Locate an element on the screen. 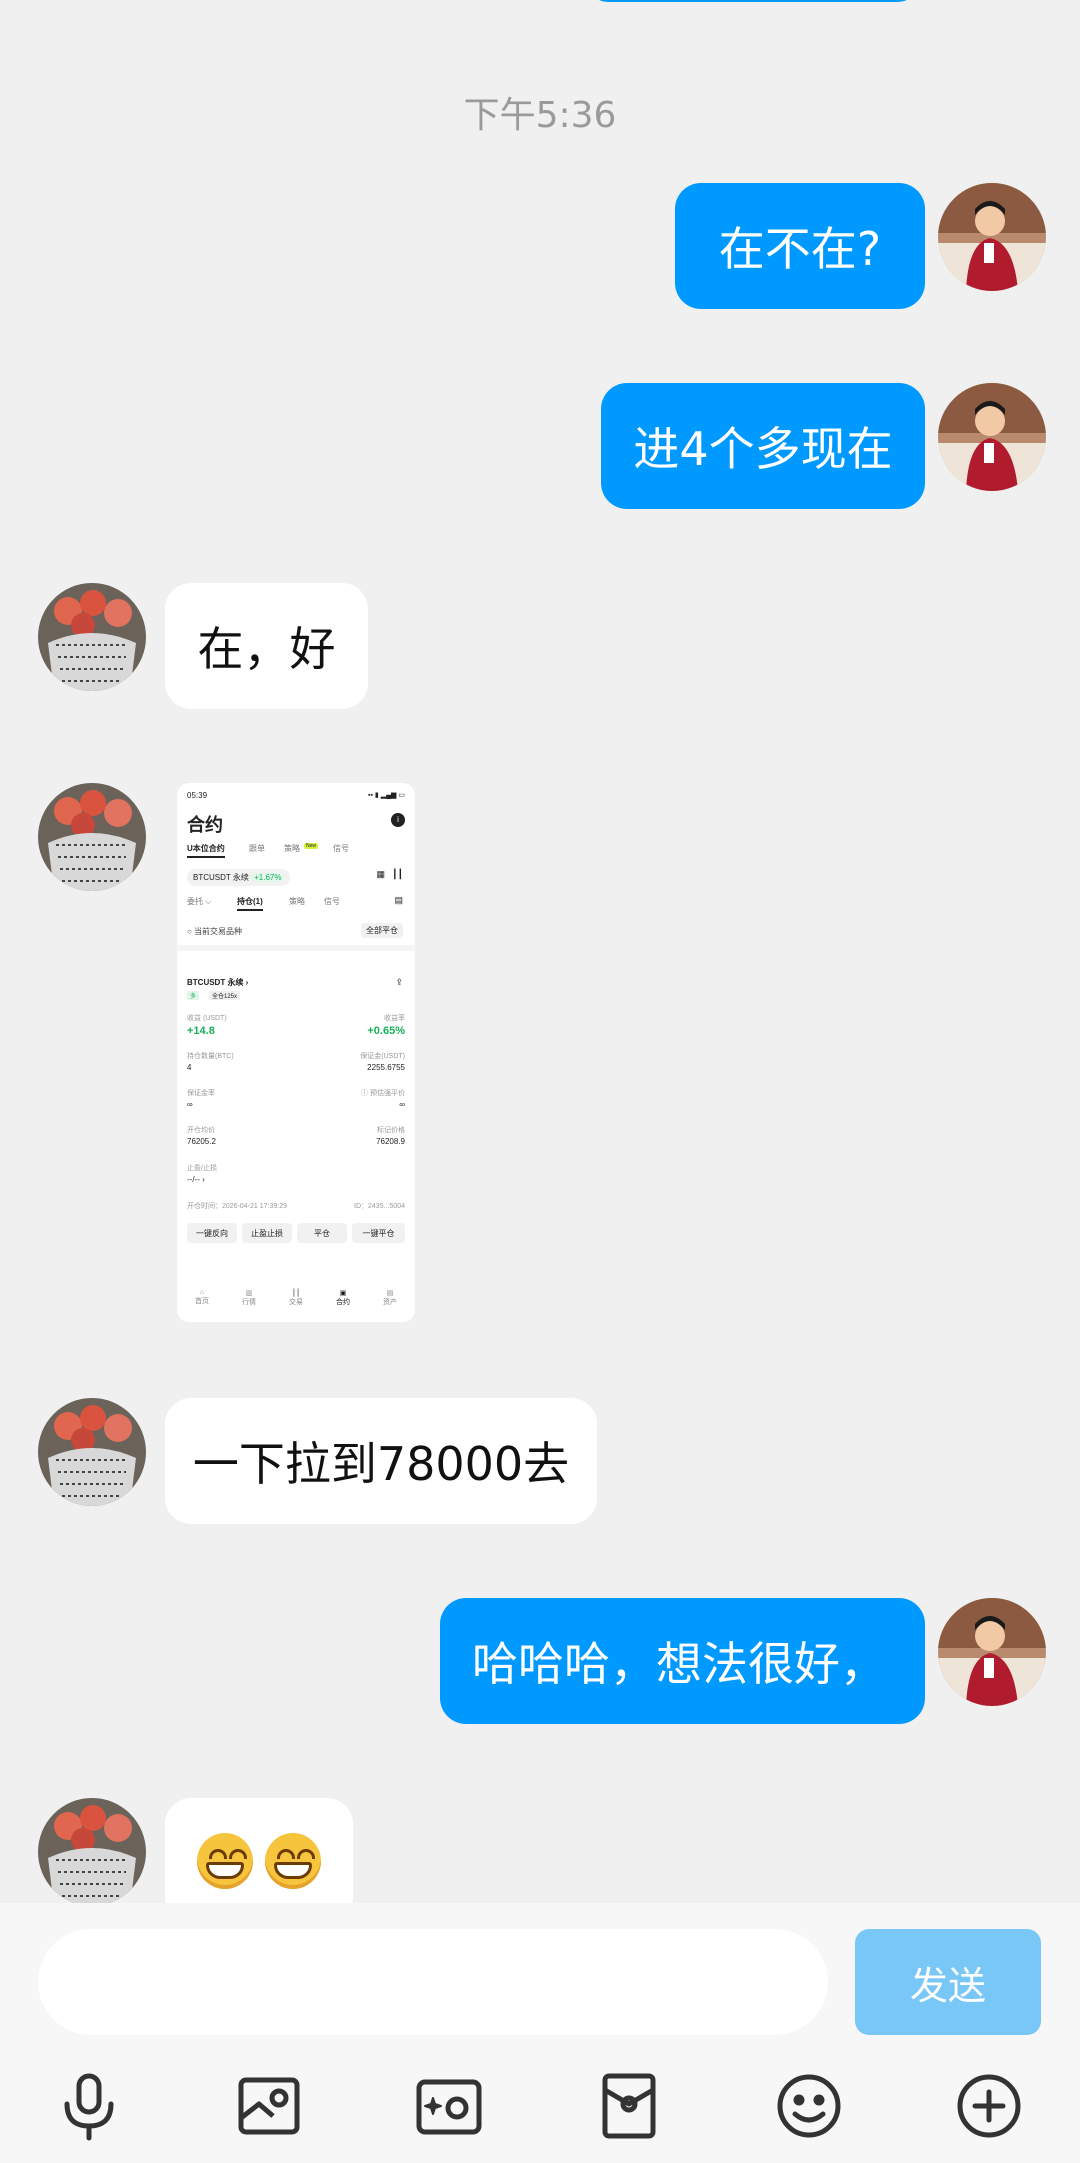 This screenshot has width=1080, height=2163. roe-value: +0.65% is located at coordinates (386, 1031).